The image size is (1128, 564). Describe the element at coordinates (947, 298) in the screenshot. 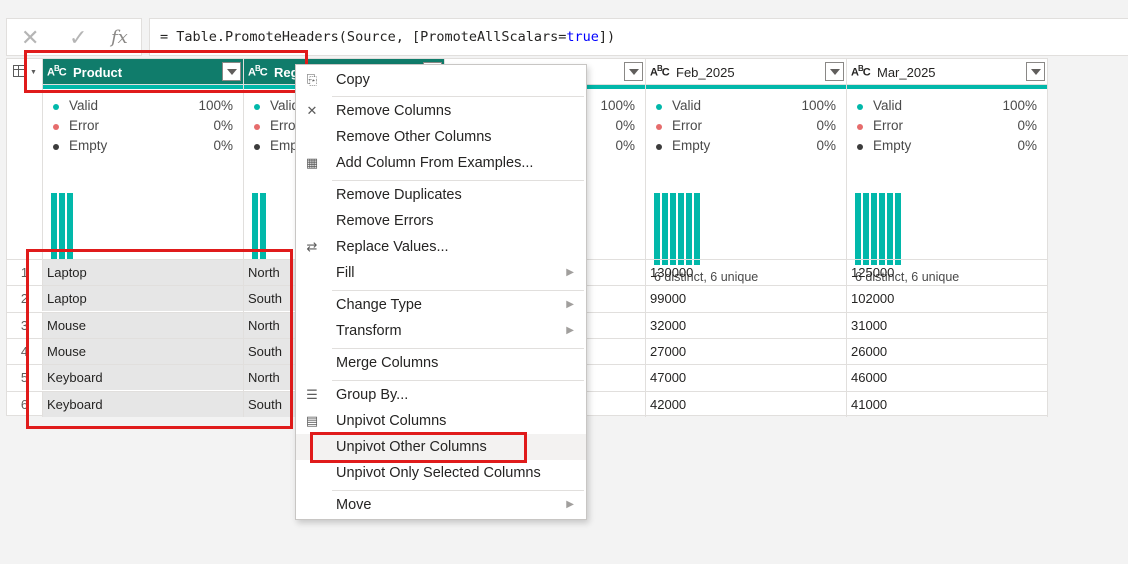

I see `table-cell: 102000` at that location.